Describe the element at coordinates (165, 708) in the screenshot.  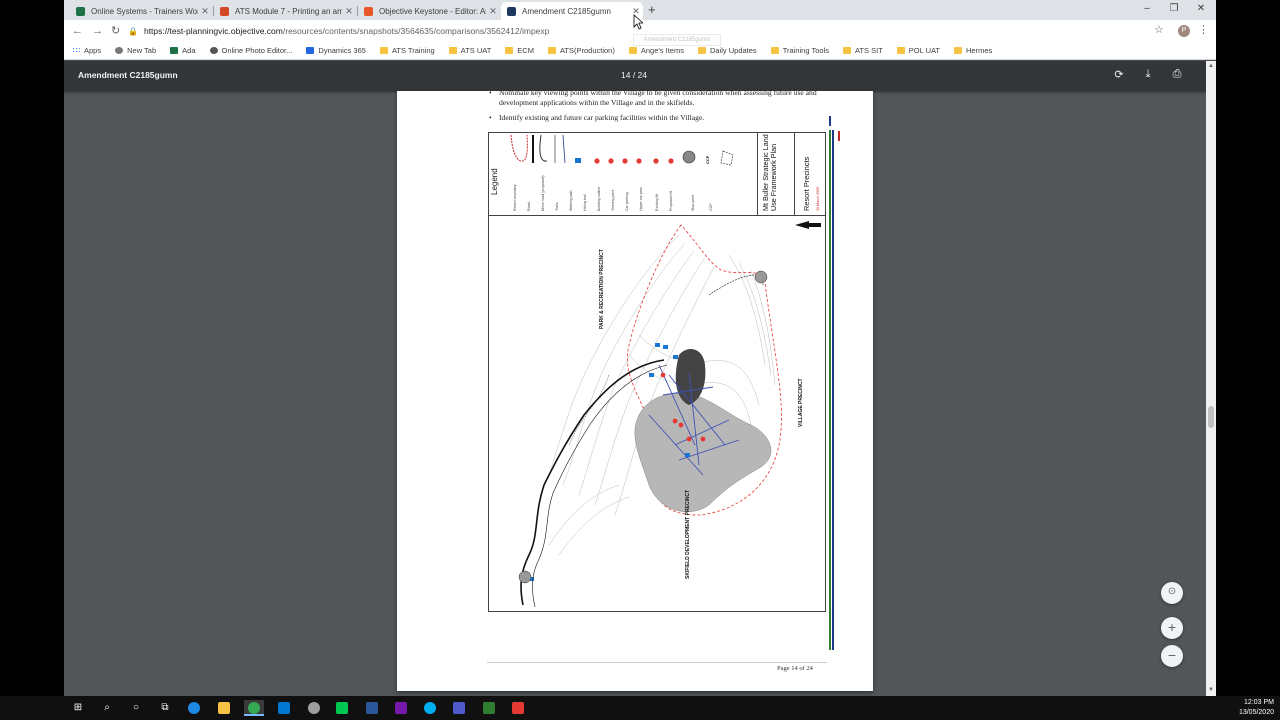
I see `task-view-icon: ⧉` at that location.